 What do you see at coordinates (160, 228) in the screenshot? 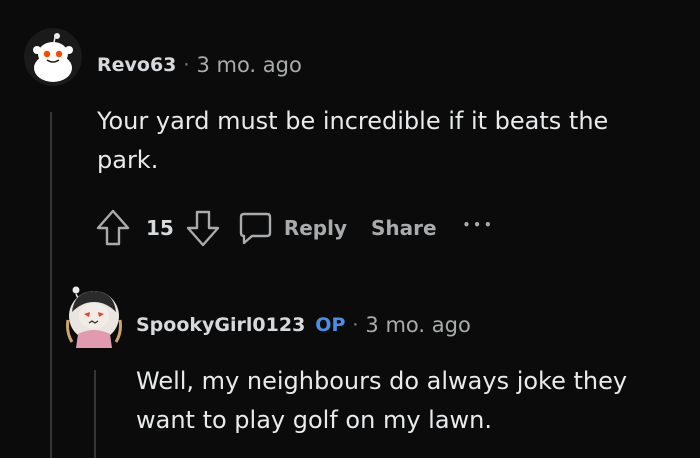
I see `vote-count: 15` at bounding box center [160, 228].